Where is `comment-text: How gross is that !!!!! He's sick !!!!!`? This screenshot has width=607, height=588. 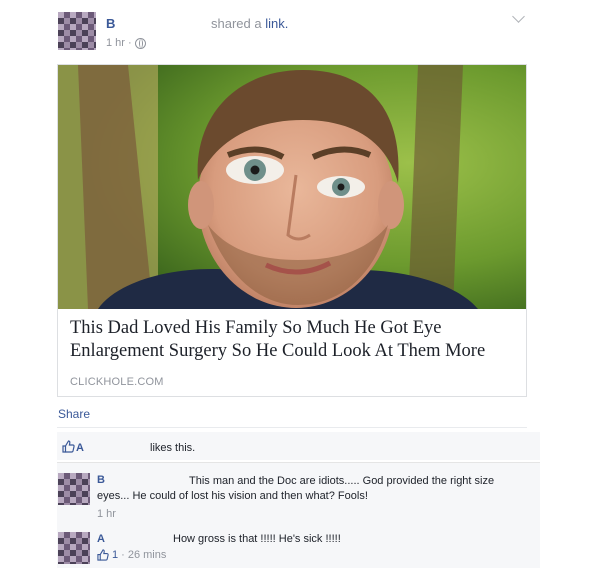 comment-text: How gross is that !!!!! He's sick !!!!! is located at coordinates (257, 539).